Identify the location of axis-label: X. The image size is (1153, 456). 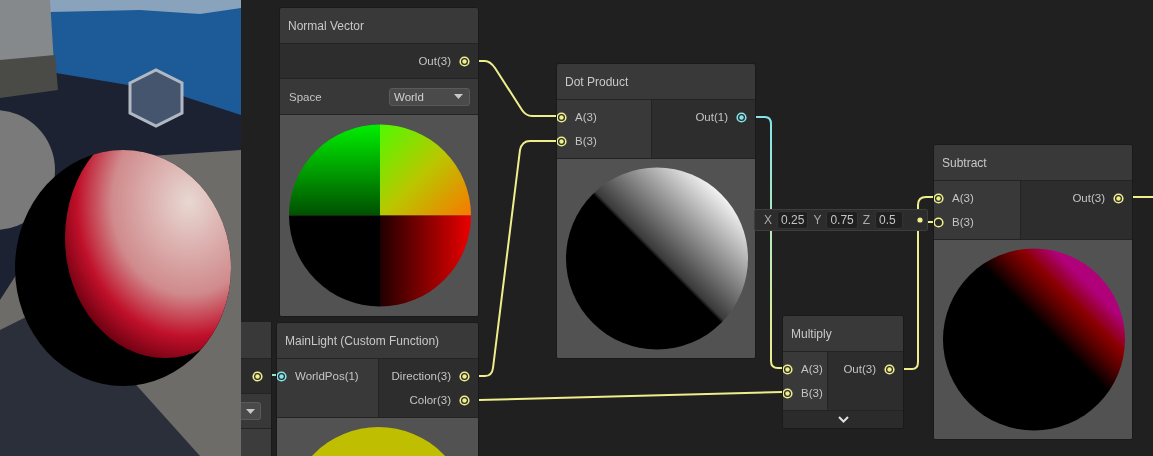
(768, 220).